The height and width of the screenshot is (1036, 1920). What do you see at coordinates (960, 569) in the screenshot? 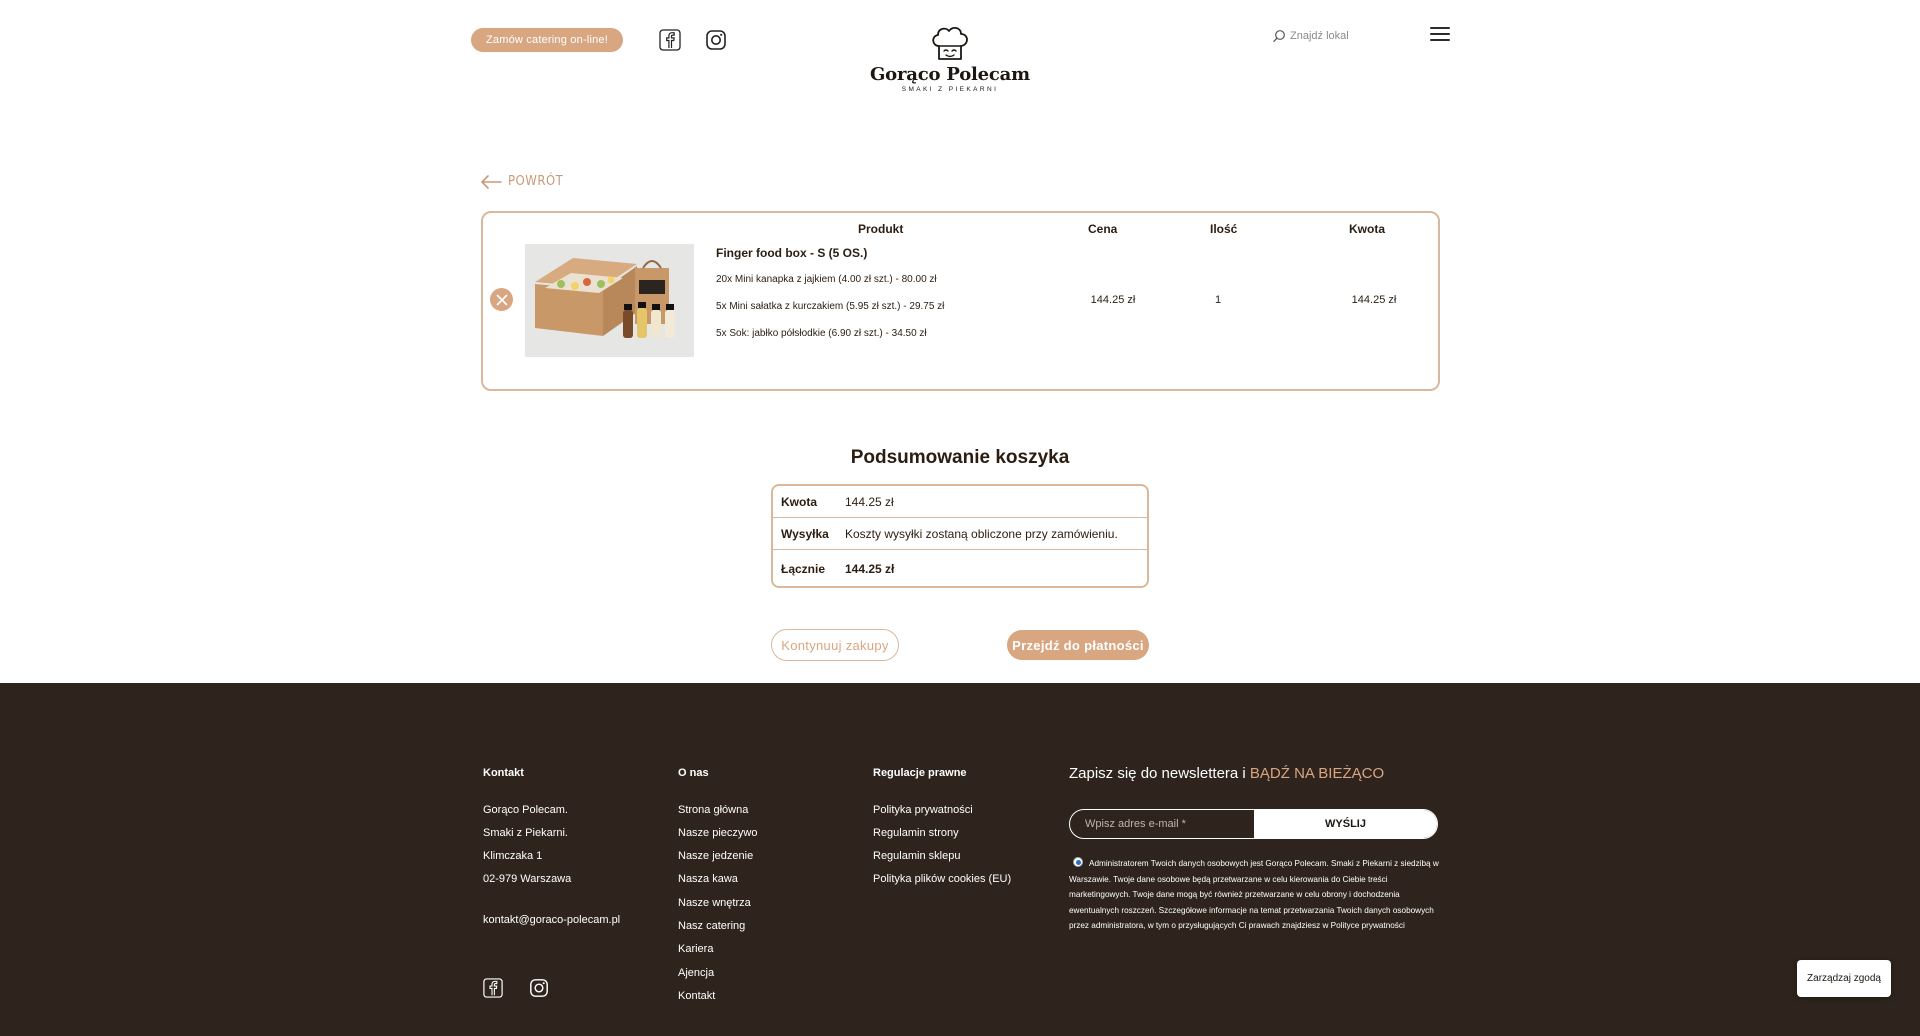
I see `summary-row-total: Łącznie 144.25 zł` at bounding box center [960, 569].